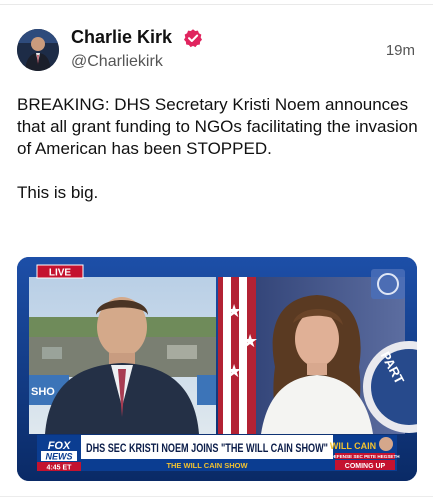 This screenshot has height=500, width=433. What do you see at coordinates (193, 38) in the screenshot?
I see `verified-badge-icon` at bounding box center [193, 38].